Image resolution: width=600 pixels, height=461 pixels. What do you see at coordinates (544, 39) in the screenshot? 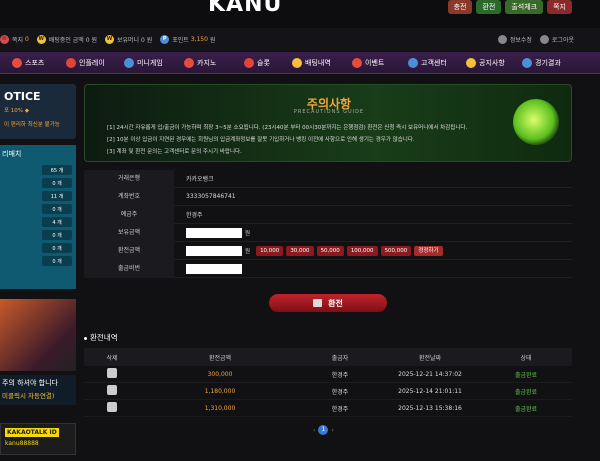
I see `logout-icon` at bounding box center [544, 39].